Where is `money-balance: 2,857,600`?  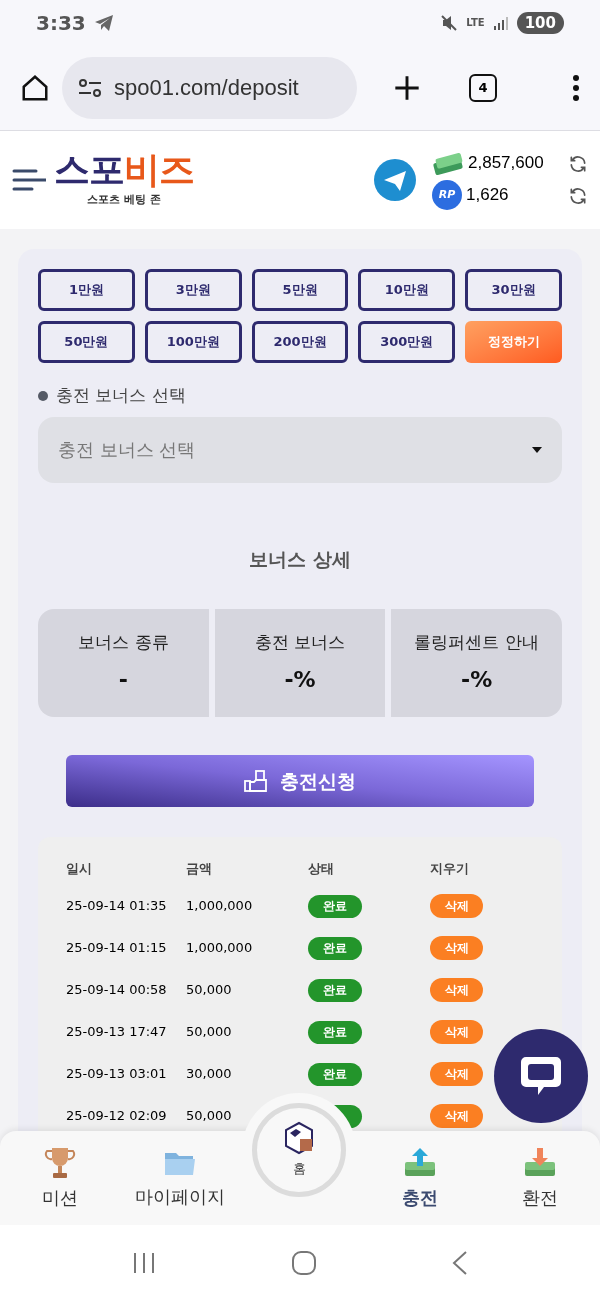
money-balance: 2,857,600 is located at coordinates (506, 163).